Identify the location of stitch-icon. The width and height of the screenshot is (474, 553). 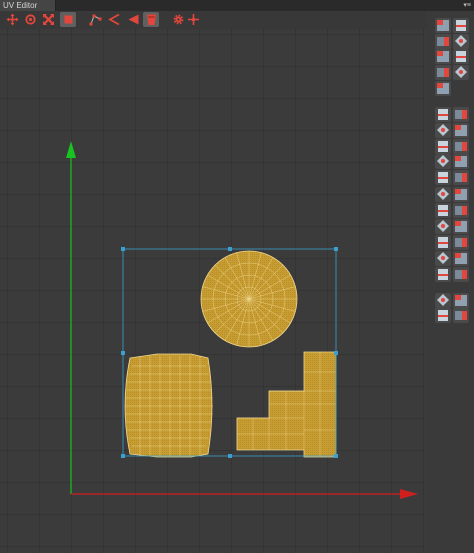
(443, 56).